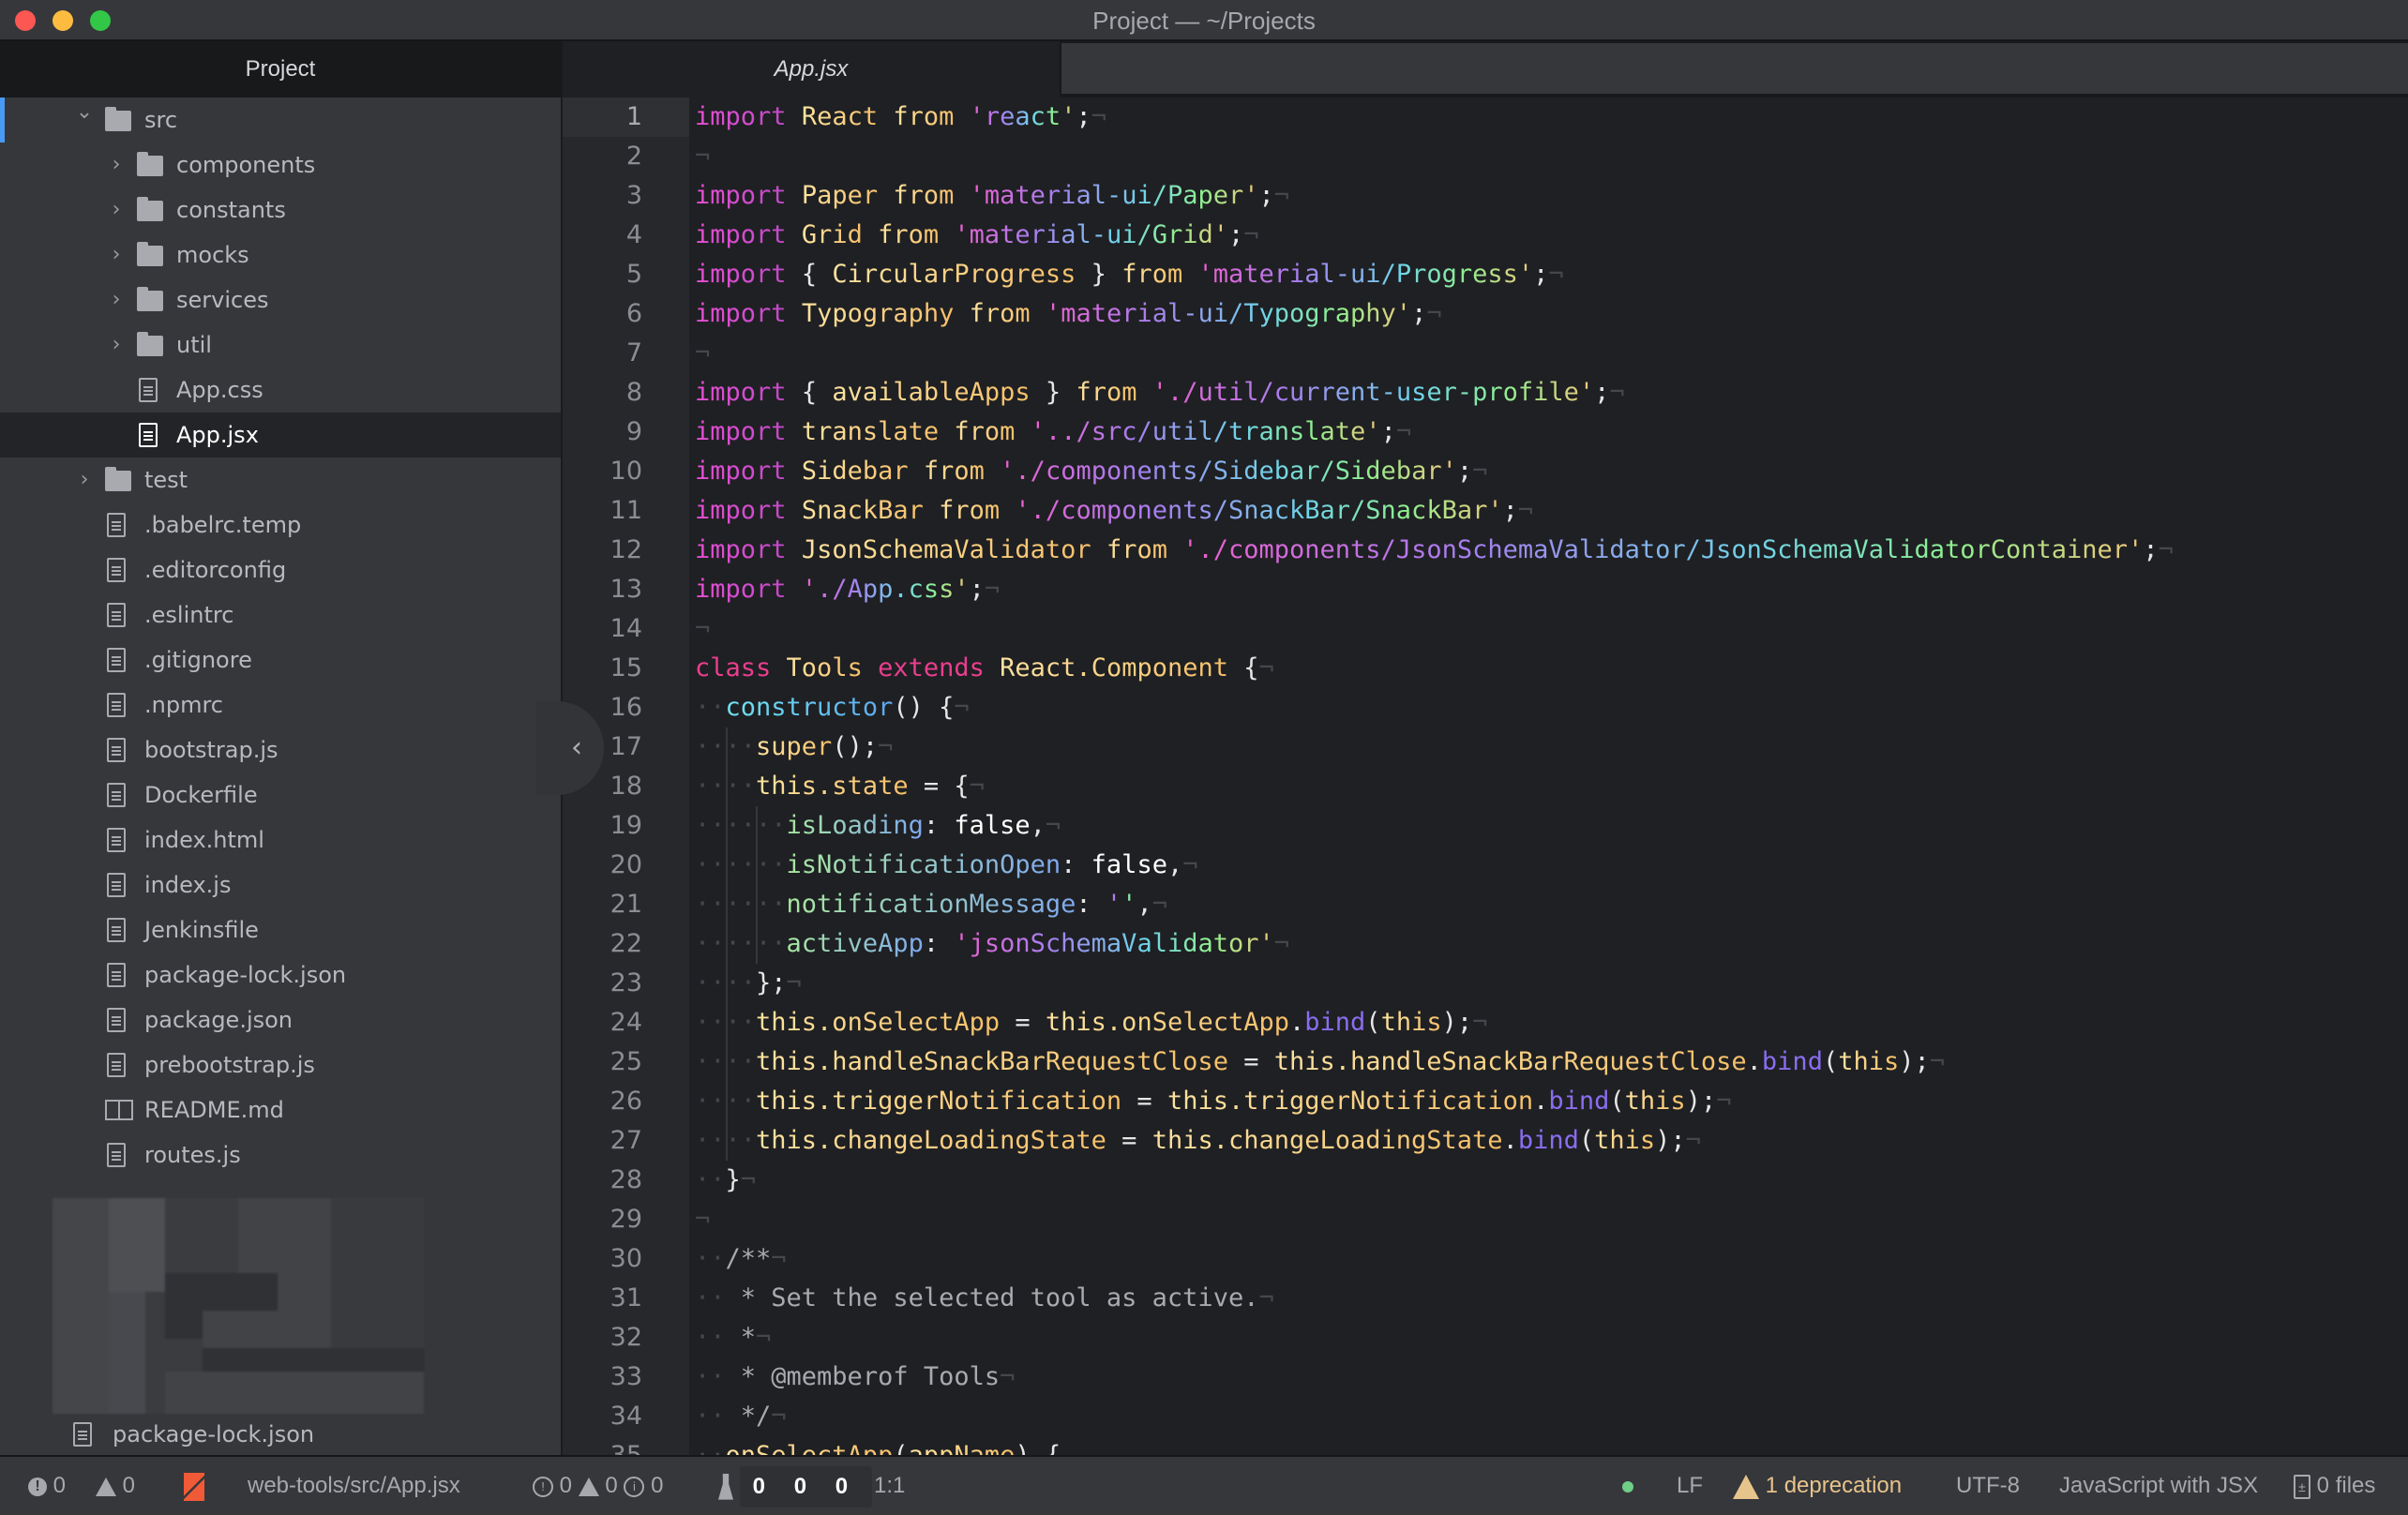 The image size is (2408, 1515). I want to click on line-number: 13, so click(626, 589).